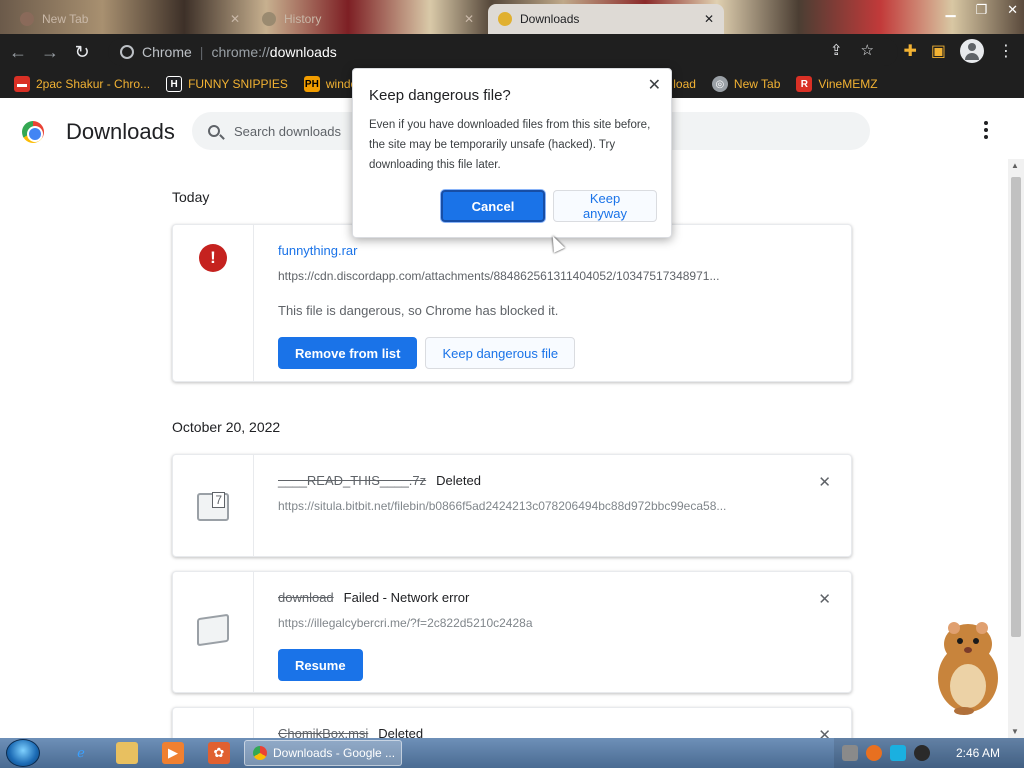  Describe the element at coordinates (850, 753) in the screenshot. I see `network-icon` at that location.